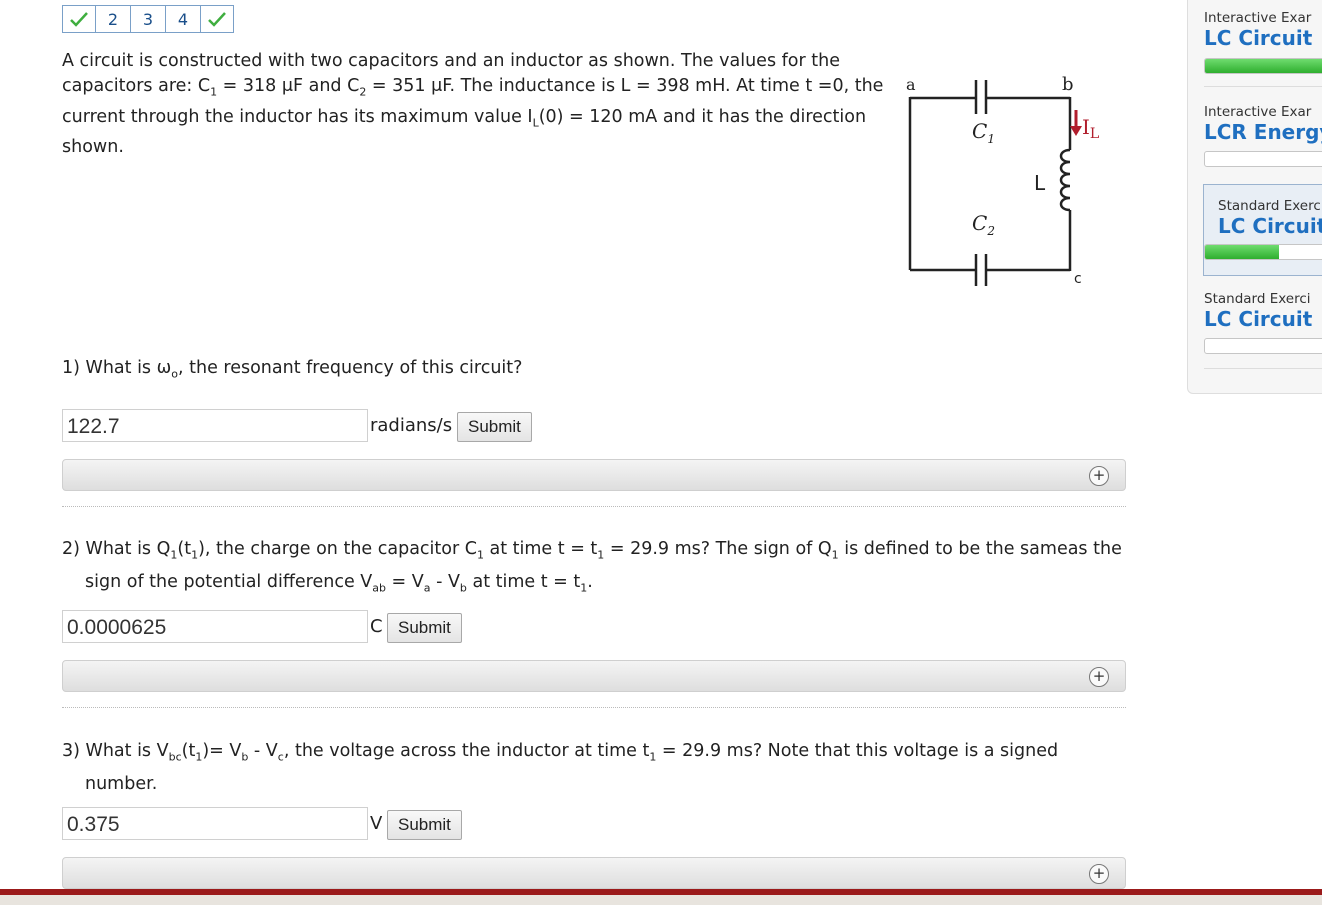 The height and width of the screenshot is (905, 1322). Describe the element at coordinates (1090, 128) in the screenshot. I see `label-il: IL` at that location.